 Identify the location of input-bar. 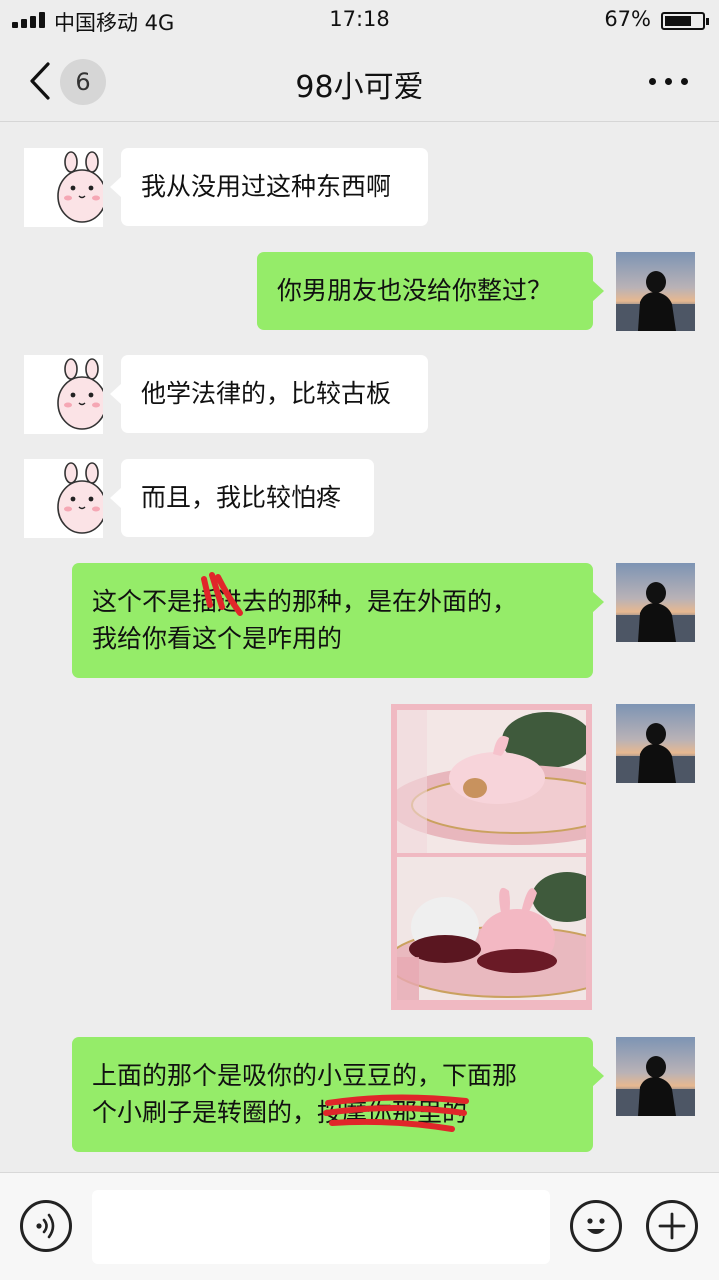
(359, 1226).